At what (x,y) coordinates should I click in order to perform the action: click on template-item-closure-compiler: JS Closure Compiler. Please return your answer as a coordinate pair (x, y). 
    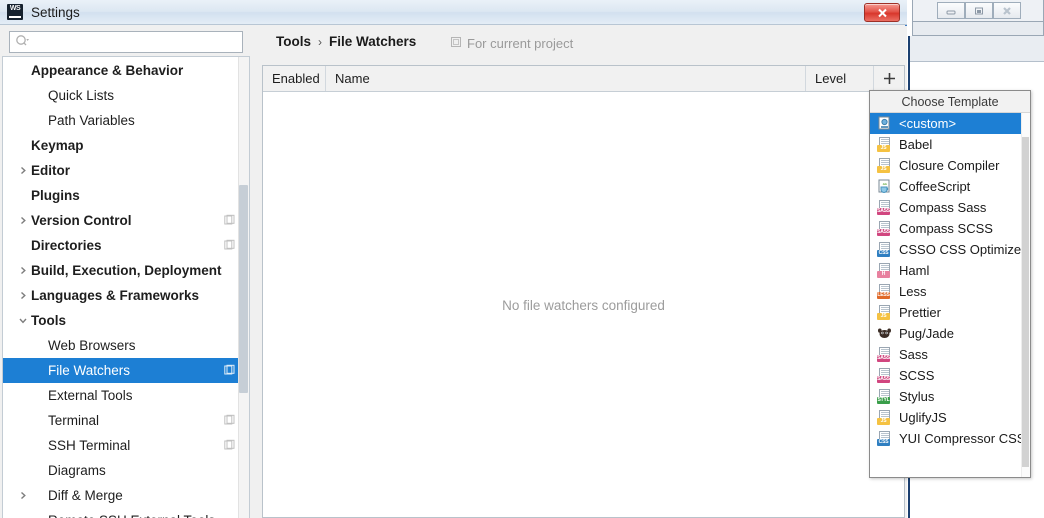
    Looking at the image, I should click on (950, 165).